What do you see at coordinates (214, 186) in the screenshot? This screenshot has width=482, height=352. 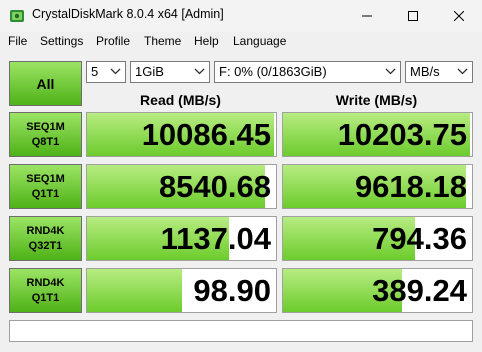 I see `read-value: 8540.68` at bounding box center [214, 186].